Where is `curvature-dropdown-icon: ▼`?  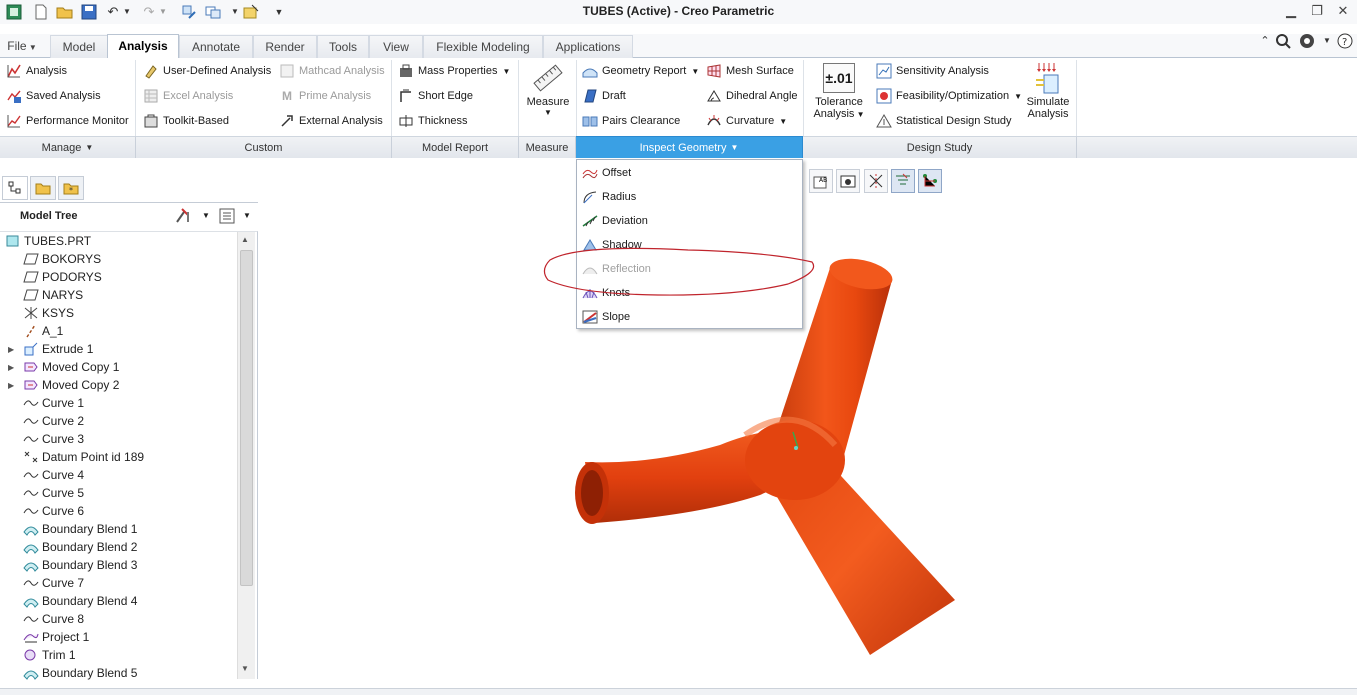
curvature-dropdown-icon: ▼ is located at coordinates (783, 121).